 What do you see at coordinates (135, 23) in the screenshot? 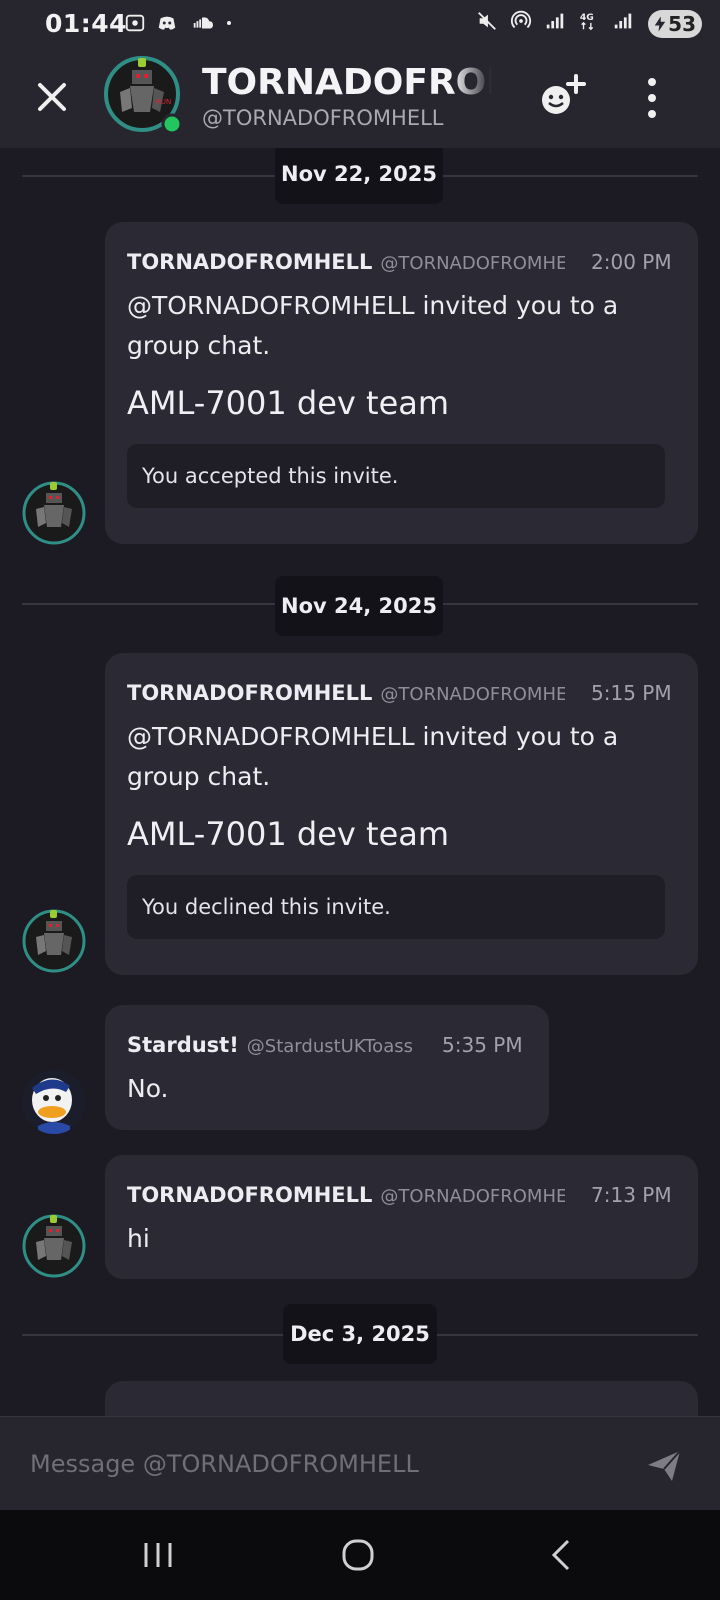
I see `screenshot-icon` at bounding box center [135, 23].